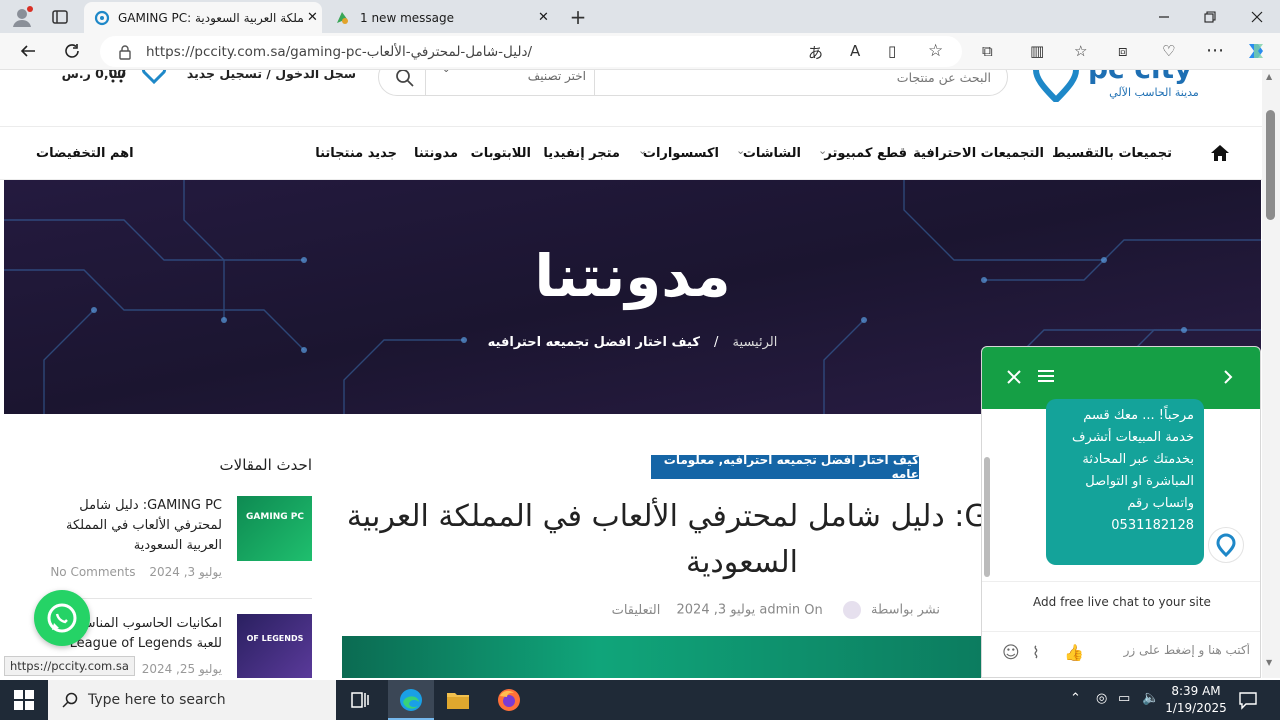  What do you see at coordinates (1122, 602) in the screenshot?
I see `chat-promo-link: Add free live chat to your site` at bounding box center [1122, 602].